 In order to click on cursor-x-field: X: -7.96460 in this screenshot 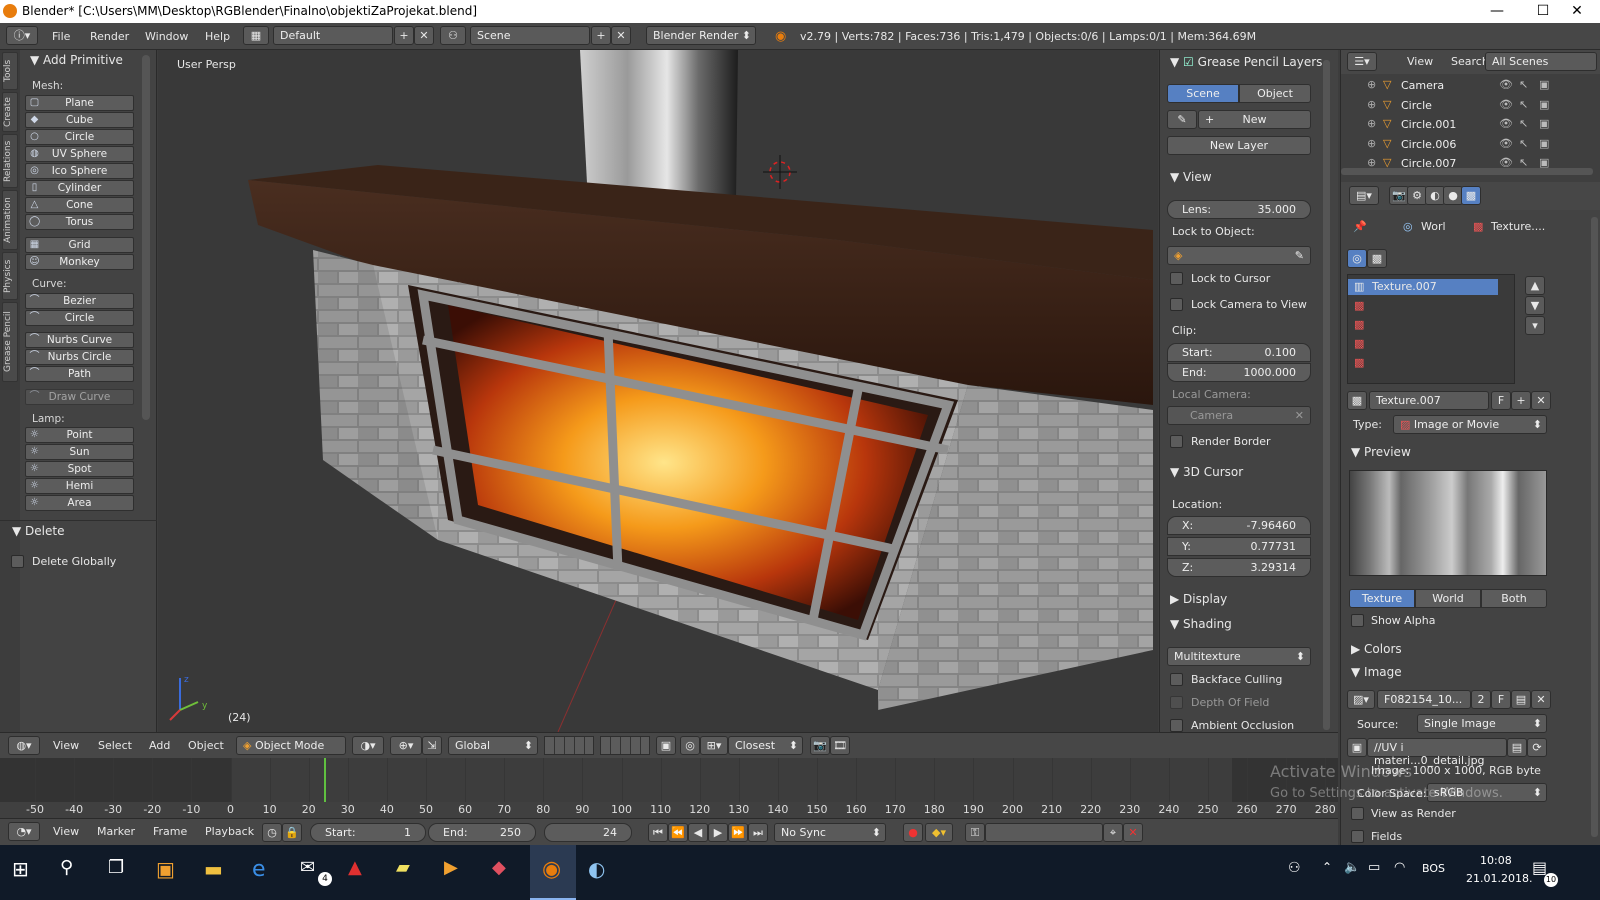, I will do `click(1239, 525)`.